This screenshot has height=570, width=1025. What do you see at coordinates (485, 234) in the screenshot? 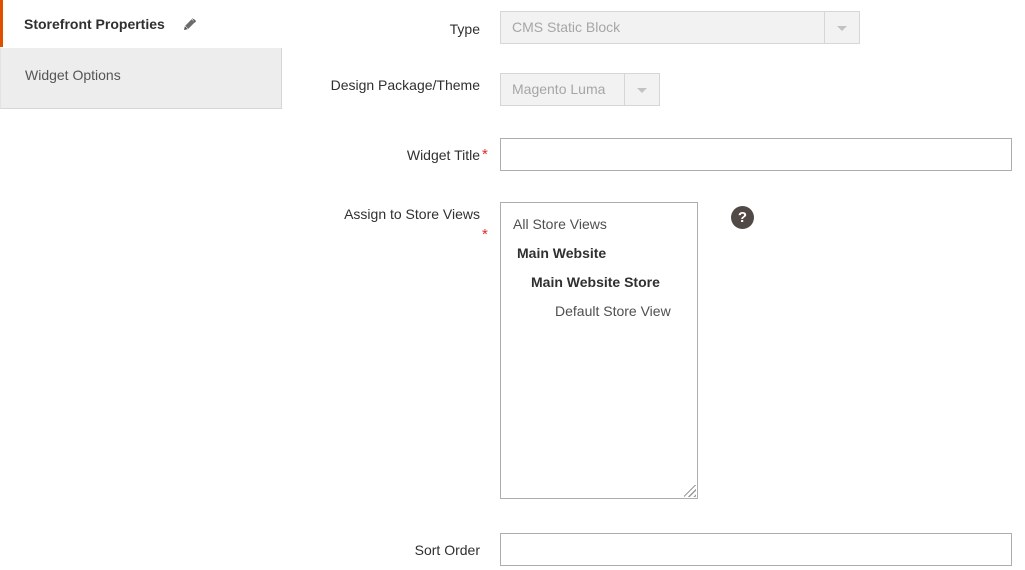
I see `assign-to-store-views-required-marker: *` at bounding box center [485, 234].